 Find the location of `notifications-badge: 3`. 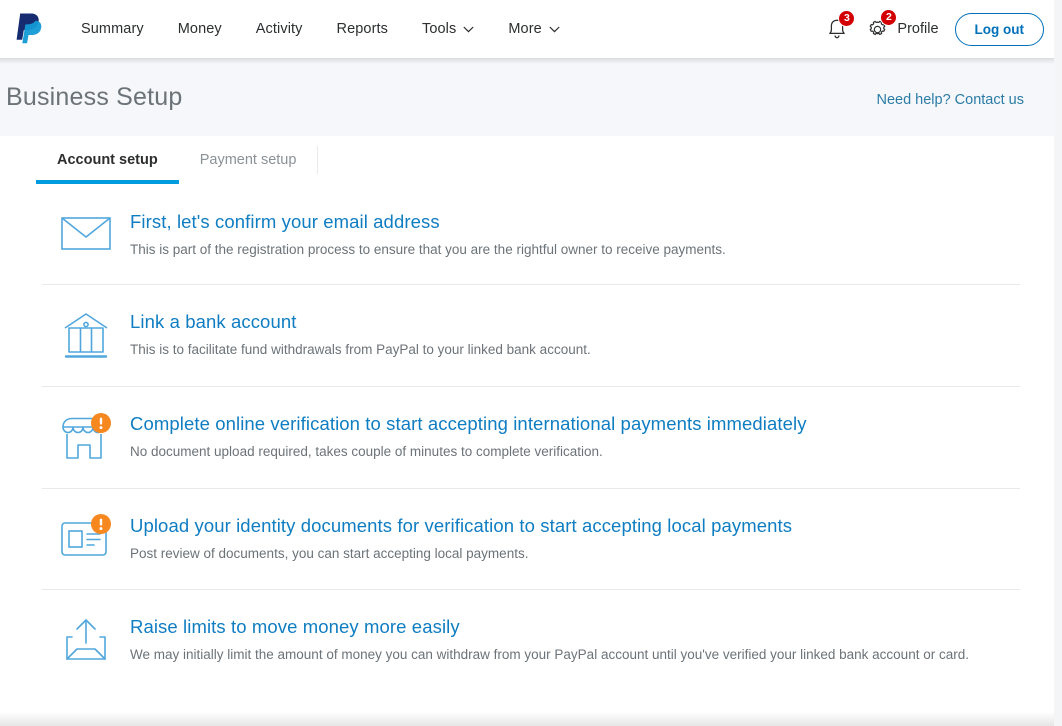

notifications-badge: 3 is located at coordinates (847, 18).